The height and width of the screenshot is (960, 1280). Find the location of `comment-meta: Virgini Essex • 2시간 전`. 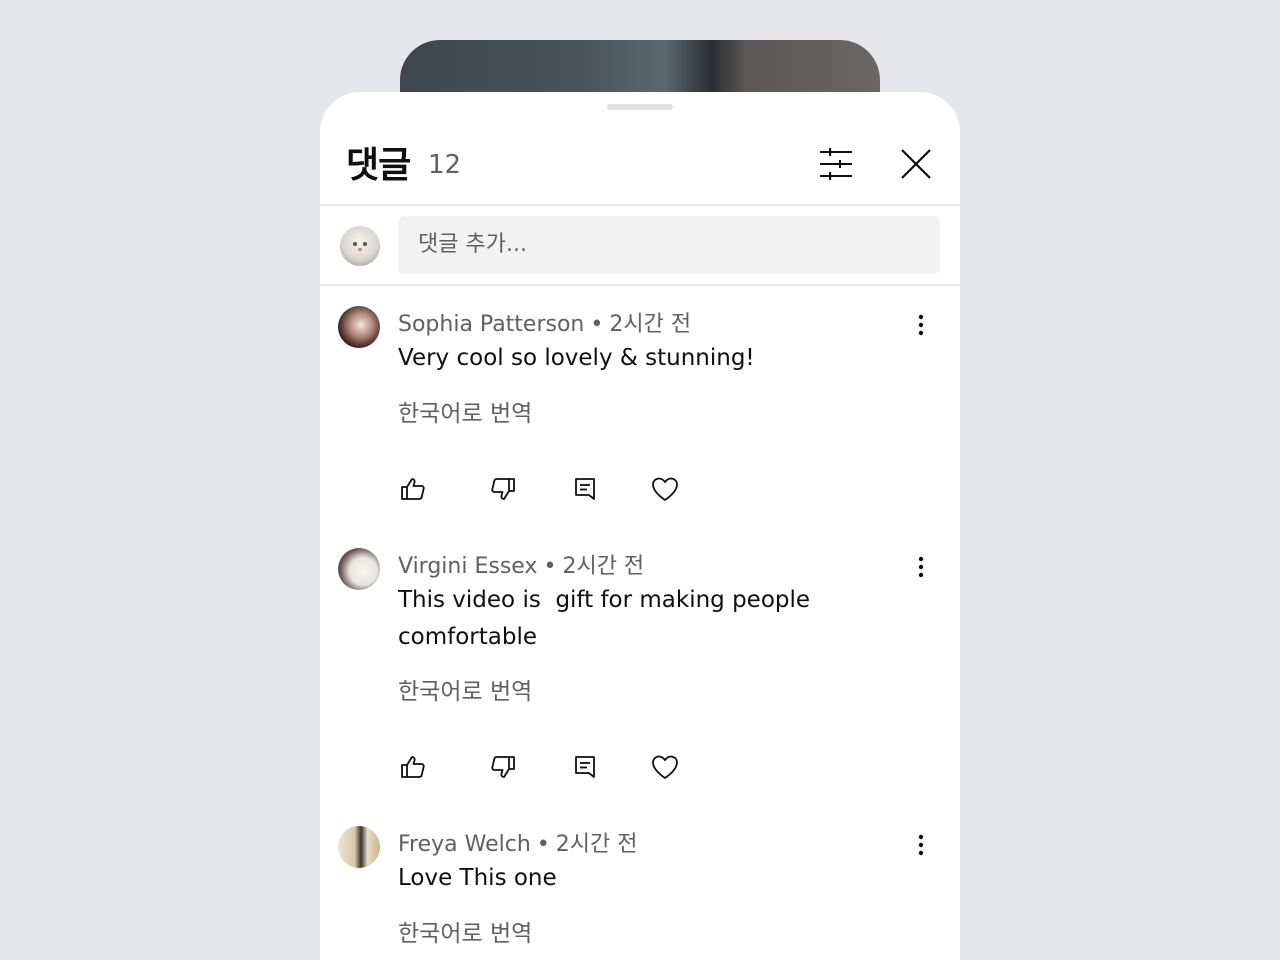

comment-meta: Virgini Essex • 2시간 전 is located at coordinates (521, 564).